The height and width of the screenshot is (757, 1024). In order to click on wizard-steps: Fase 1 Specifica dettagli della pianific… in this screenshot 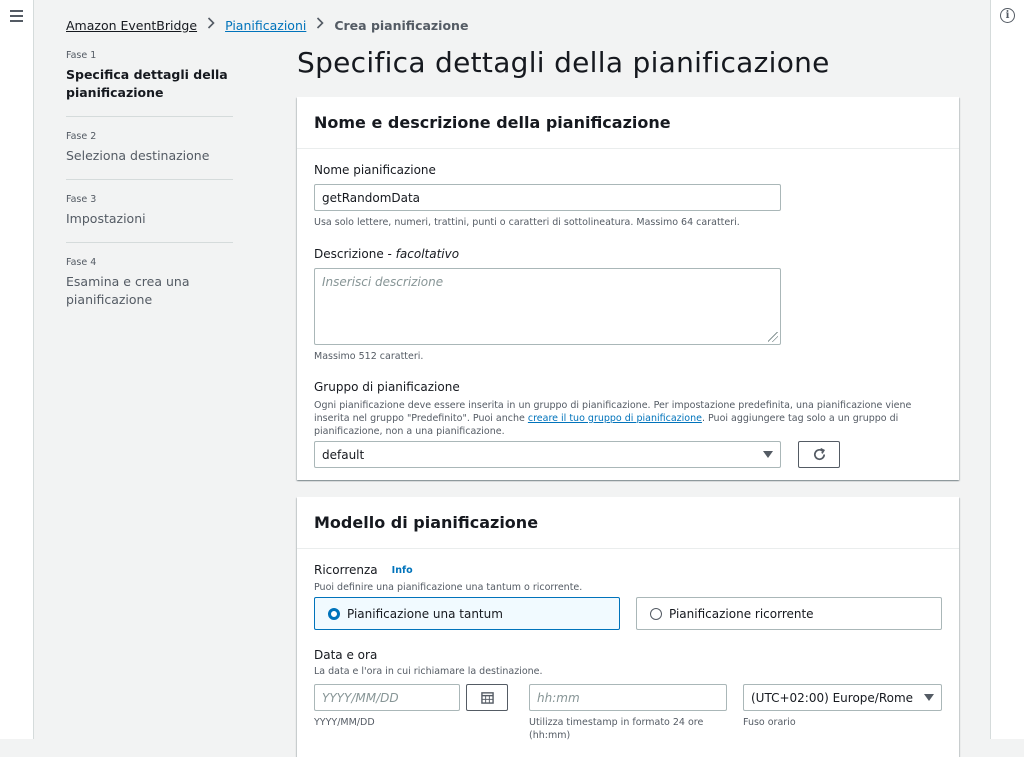, I will do `click(149, 193)`.